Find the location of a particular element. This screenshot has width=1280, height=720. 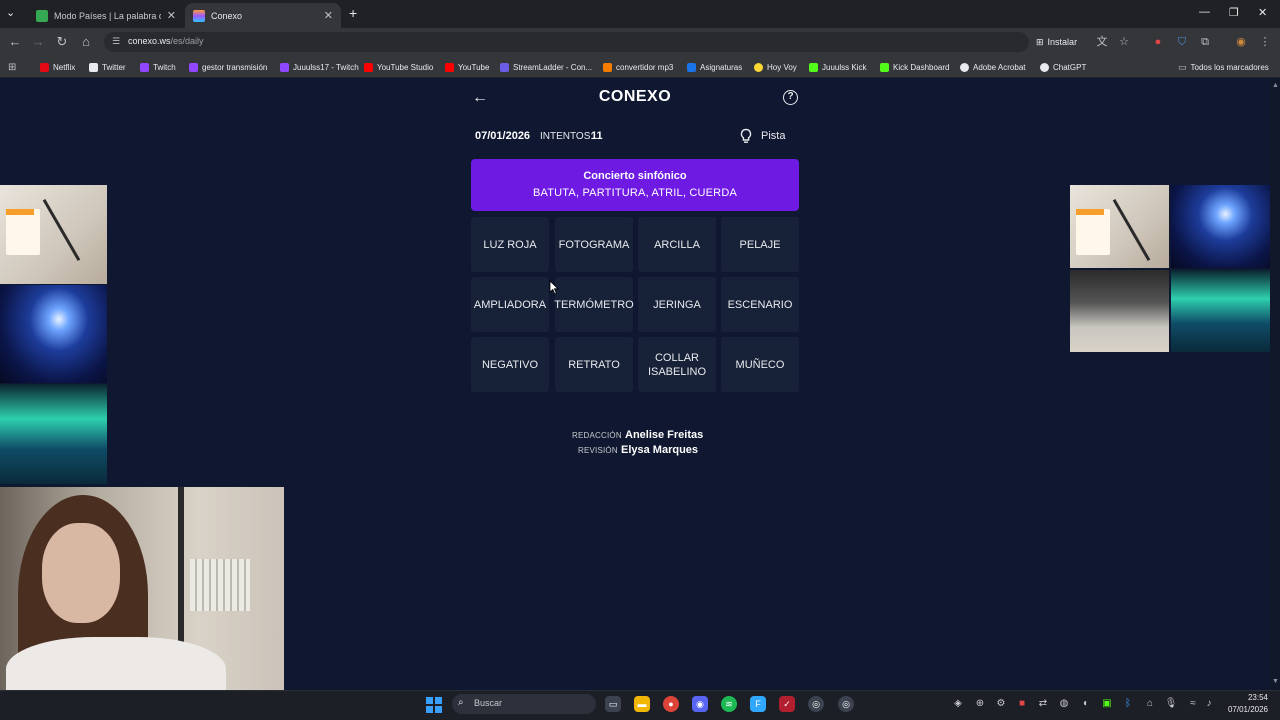

bookmark-adobe-acrobat: Adobe Acrobat is located at coordinates (992, 67).